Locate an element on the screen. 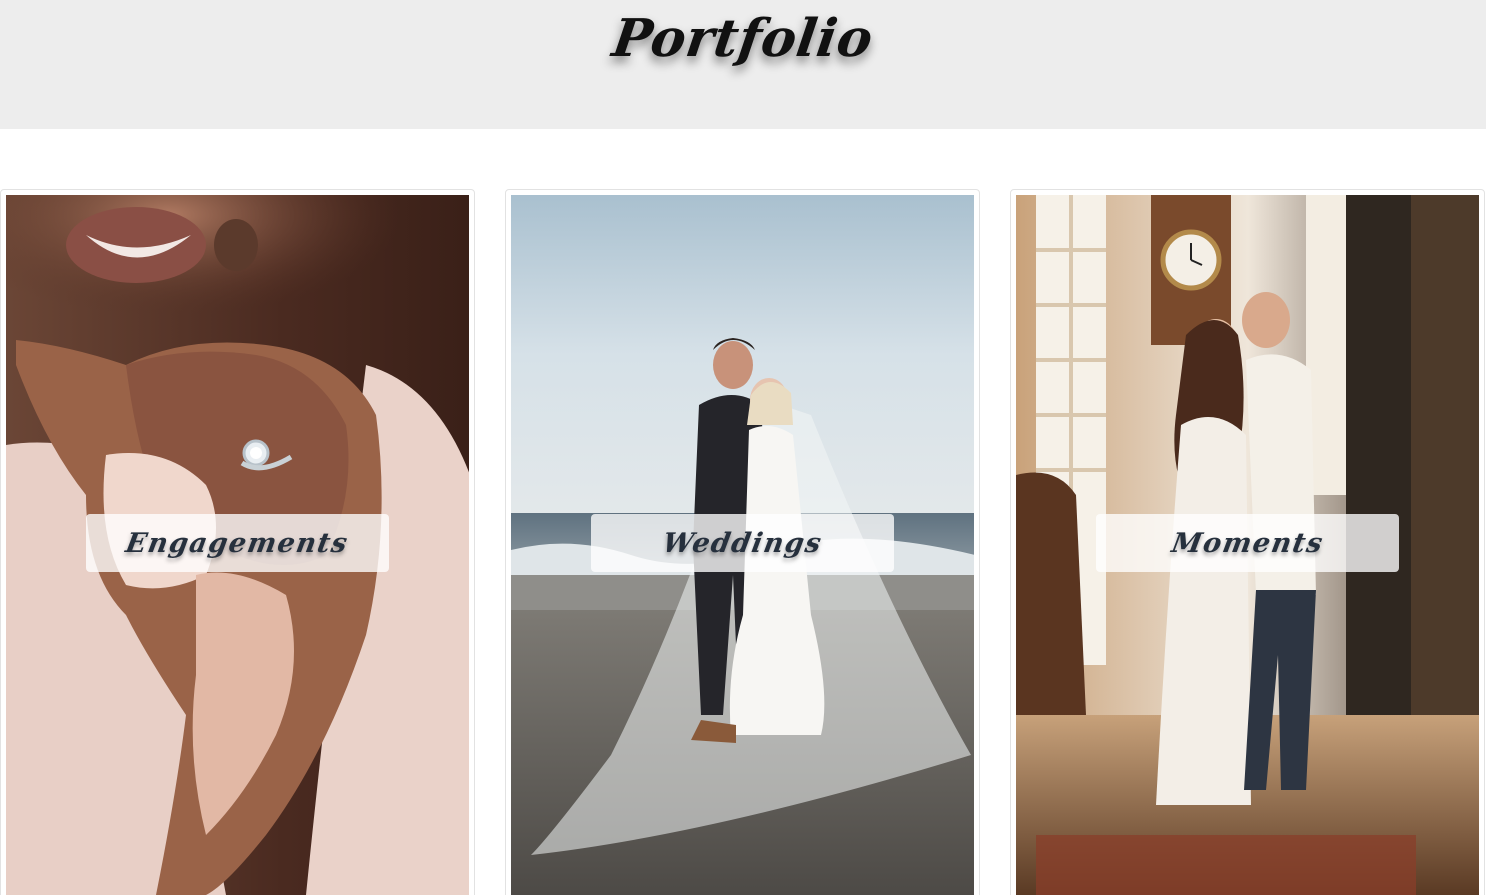 This screenshot has width=1486, height=895. moments-label: Moments is located at coordinates (1247, 543).